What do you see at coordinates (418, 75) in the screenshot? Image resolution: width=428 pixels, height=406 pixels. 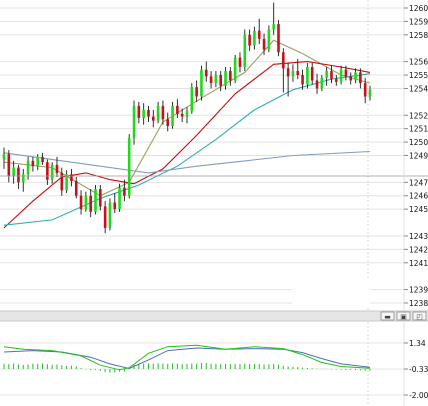 I see `price-tick-label: 1255.` at bounding box center [418, 75].